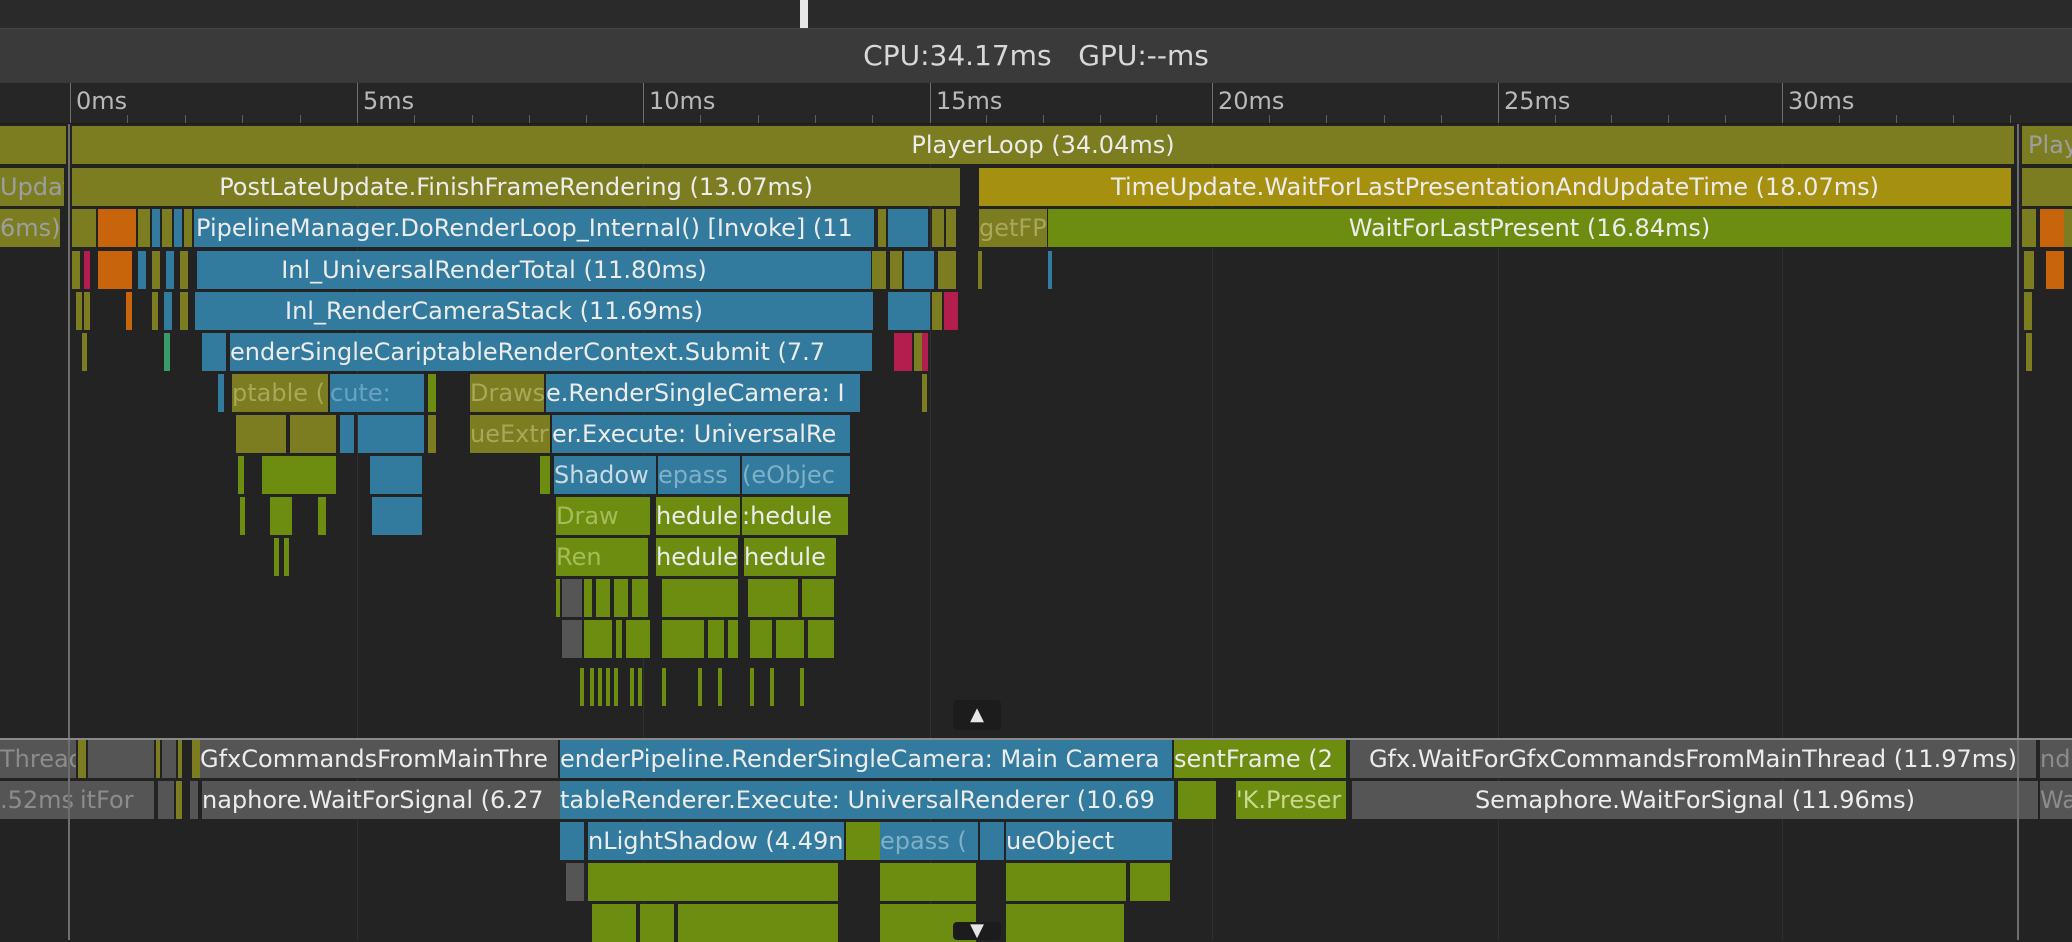 Image resolution: width=2072 pixels, height=942 pixels. Describe the element at coordinates (379, 759) in the screenshot. I see `gfx-commands-block: GfxCommandsFromMainThre` at that location.